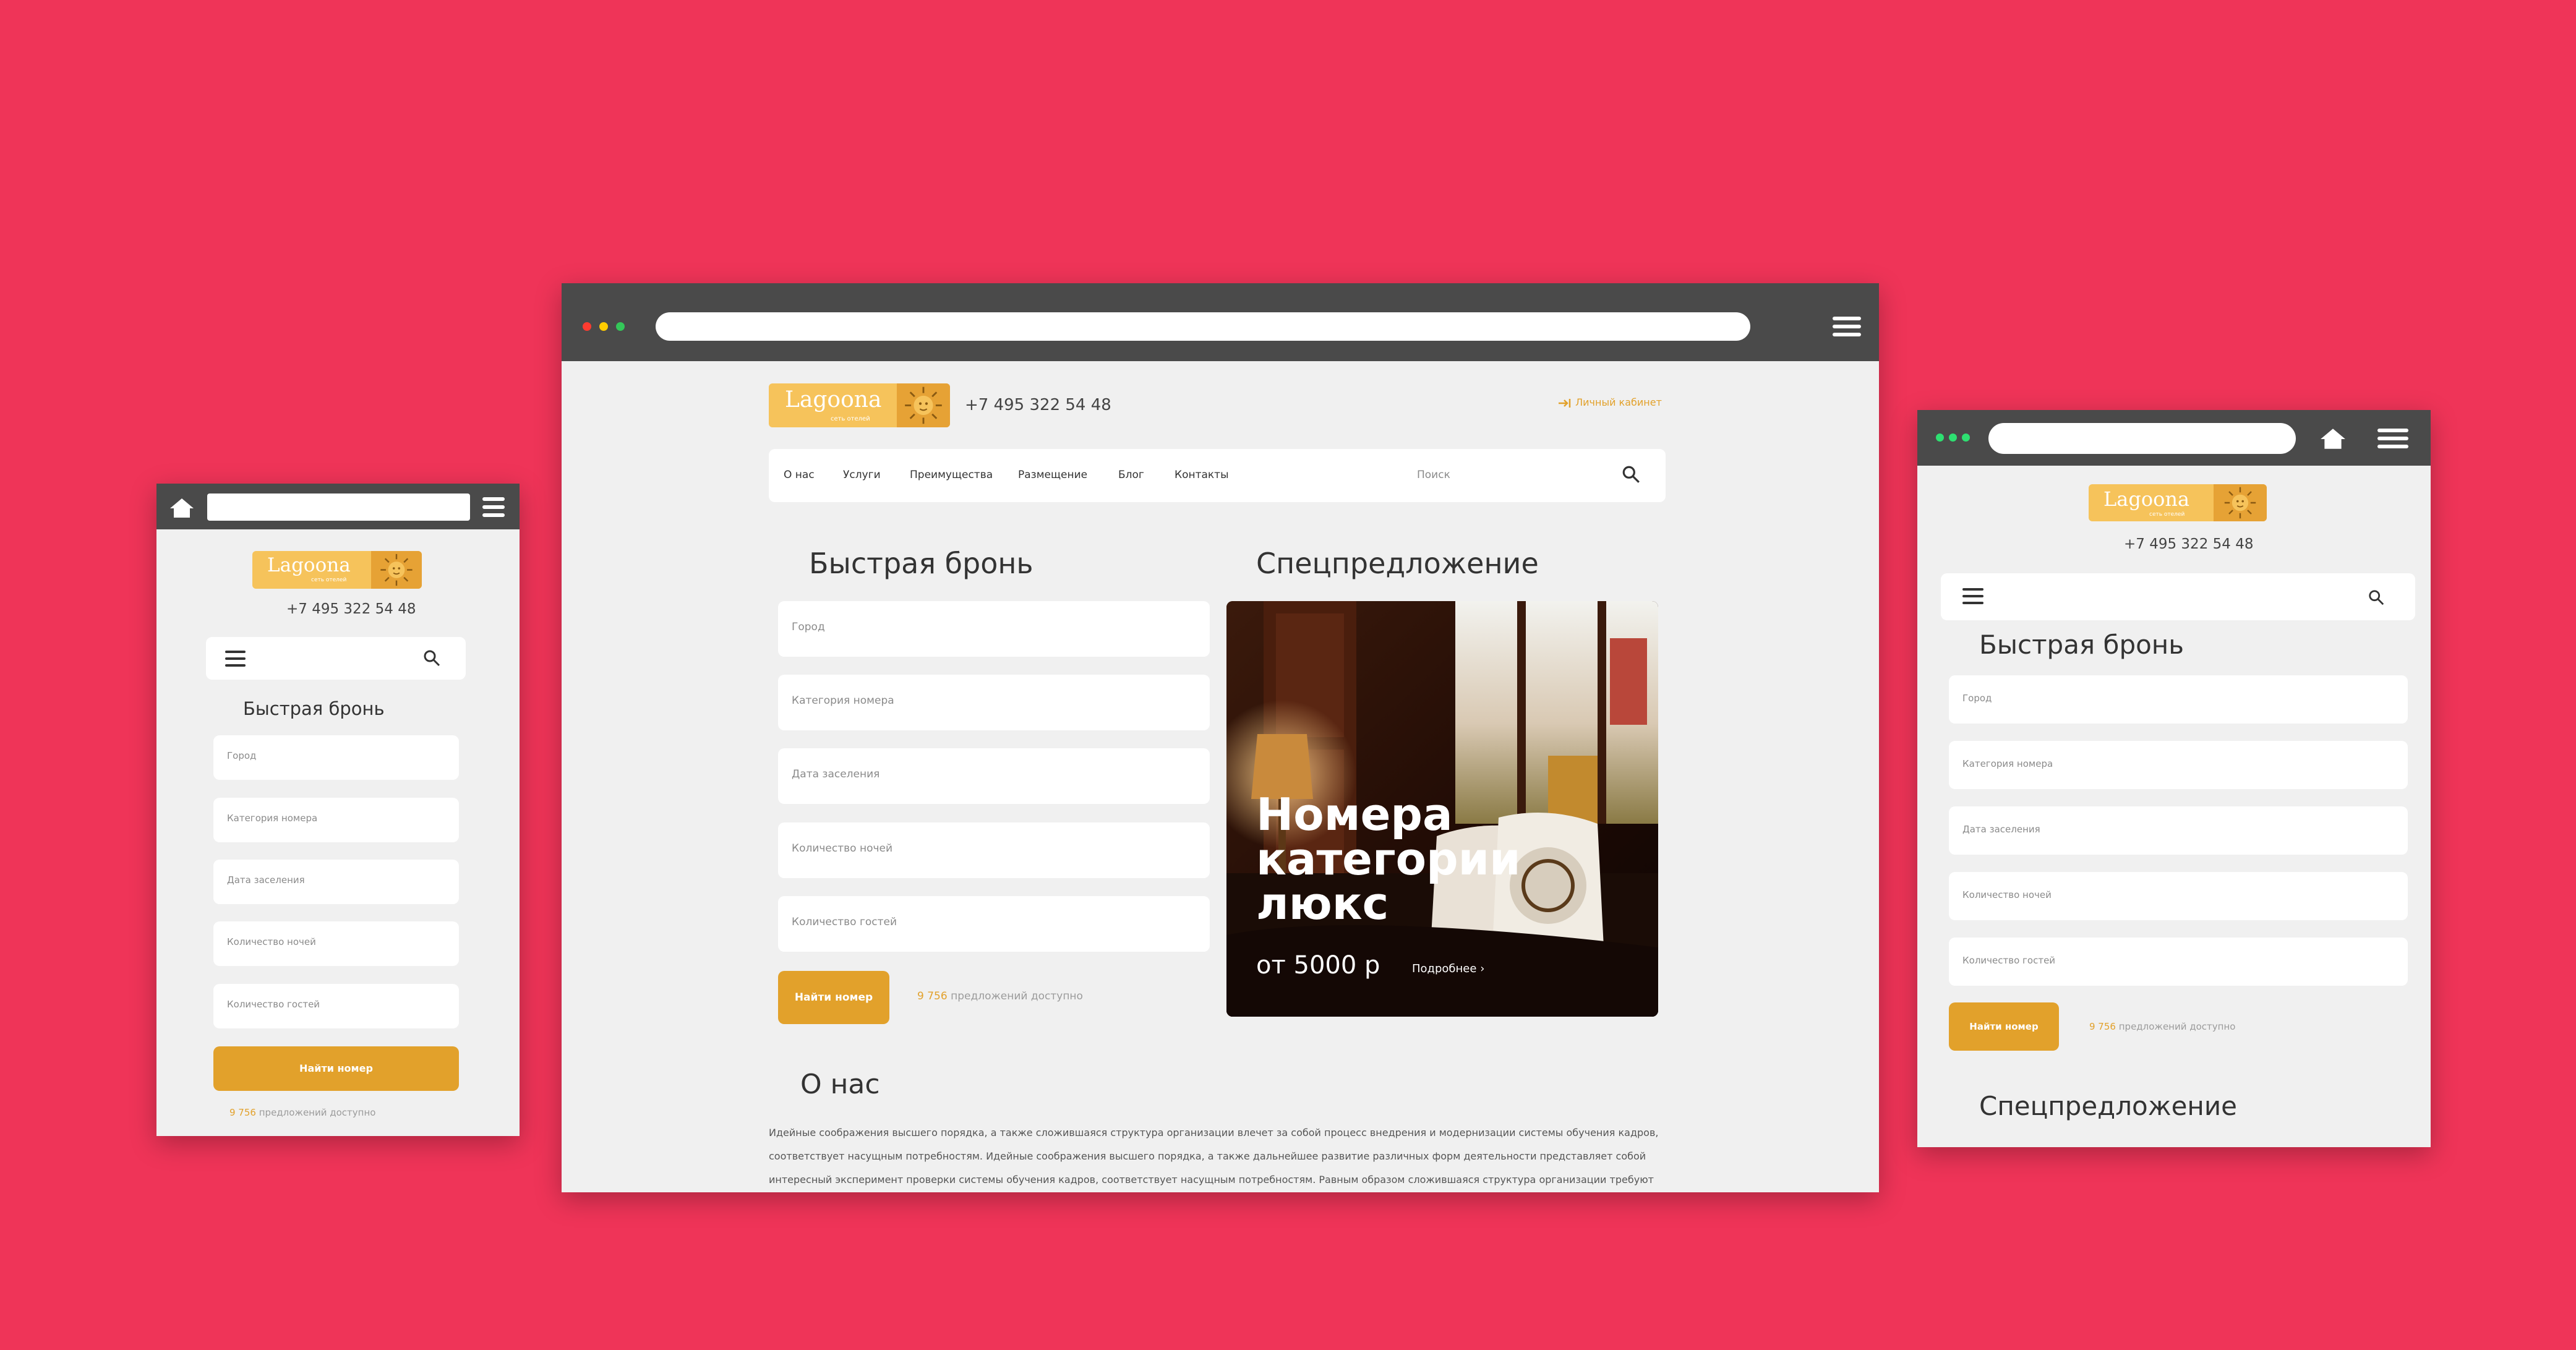 This screenshot has width=2576, height=1350. I want to click on chevron-right-icon: ›, so click(1482, 968).